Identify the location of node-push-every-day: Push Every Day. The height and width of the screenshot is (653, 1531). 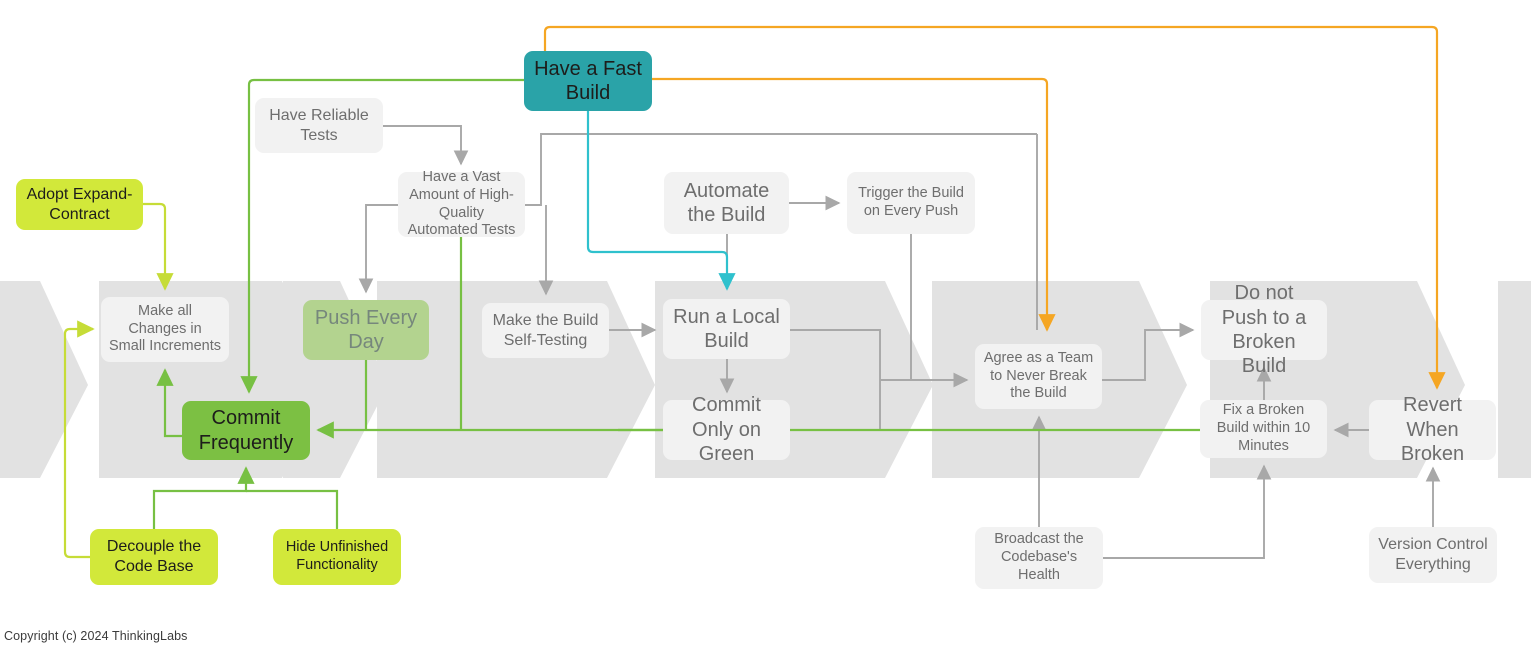
(366, 330).